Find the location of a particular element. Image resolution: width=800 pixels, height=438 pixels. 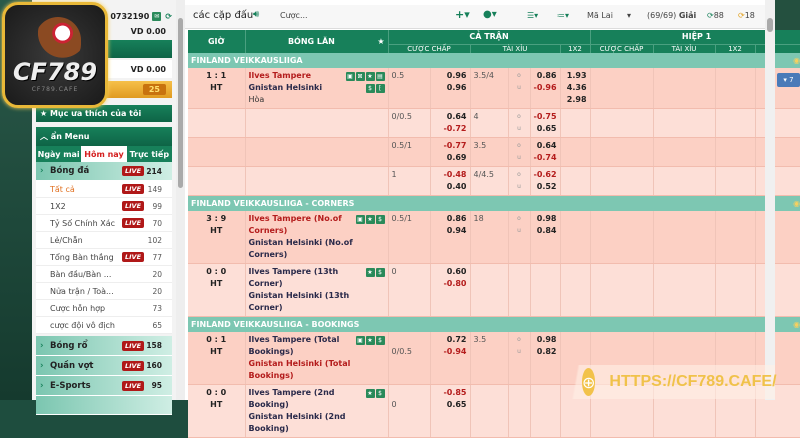

tab-live: Trực tiếp is located at coordinates (149, 154).